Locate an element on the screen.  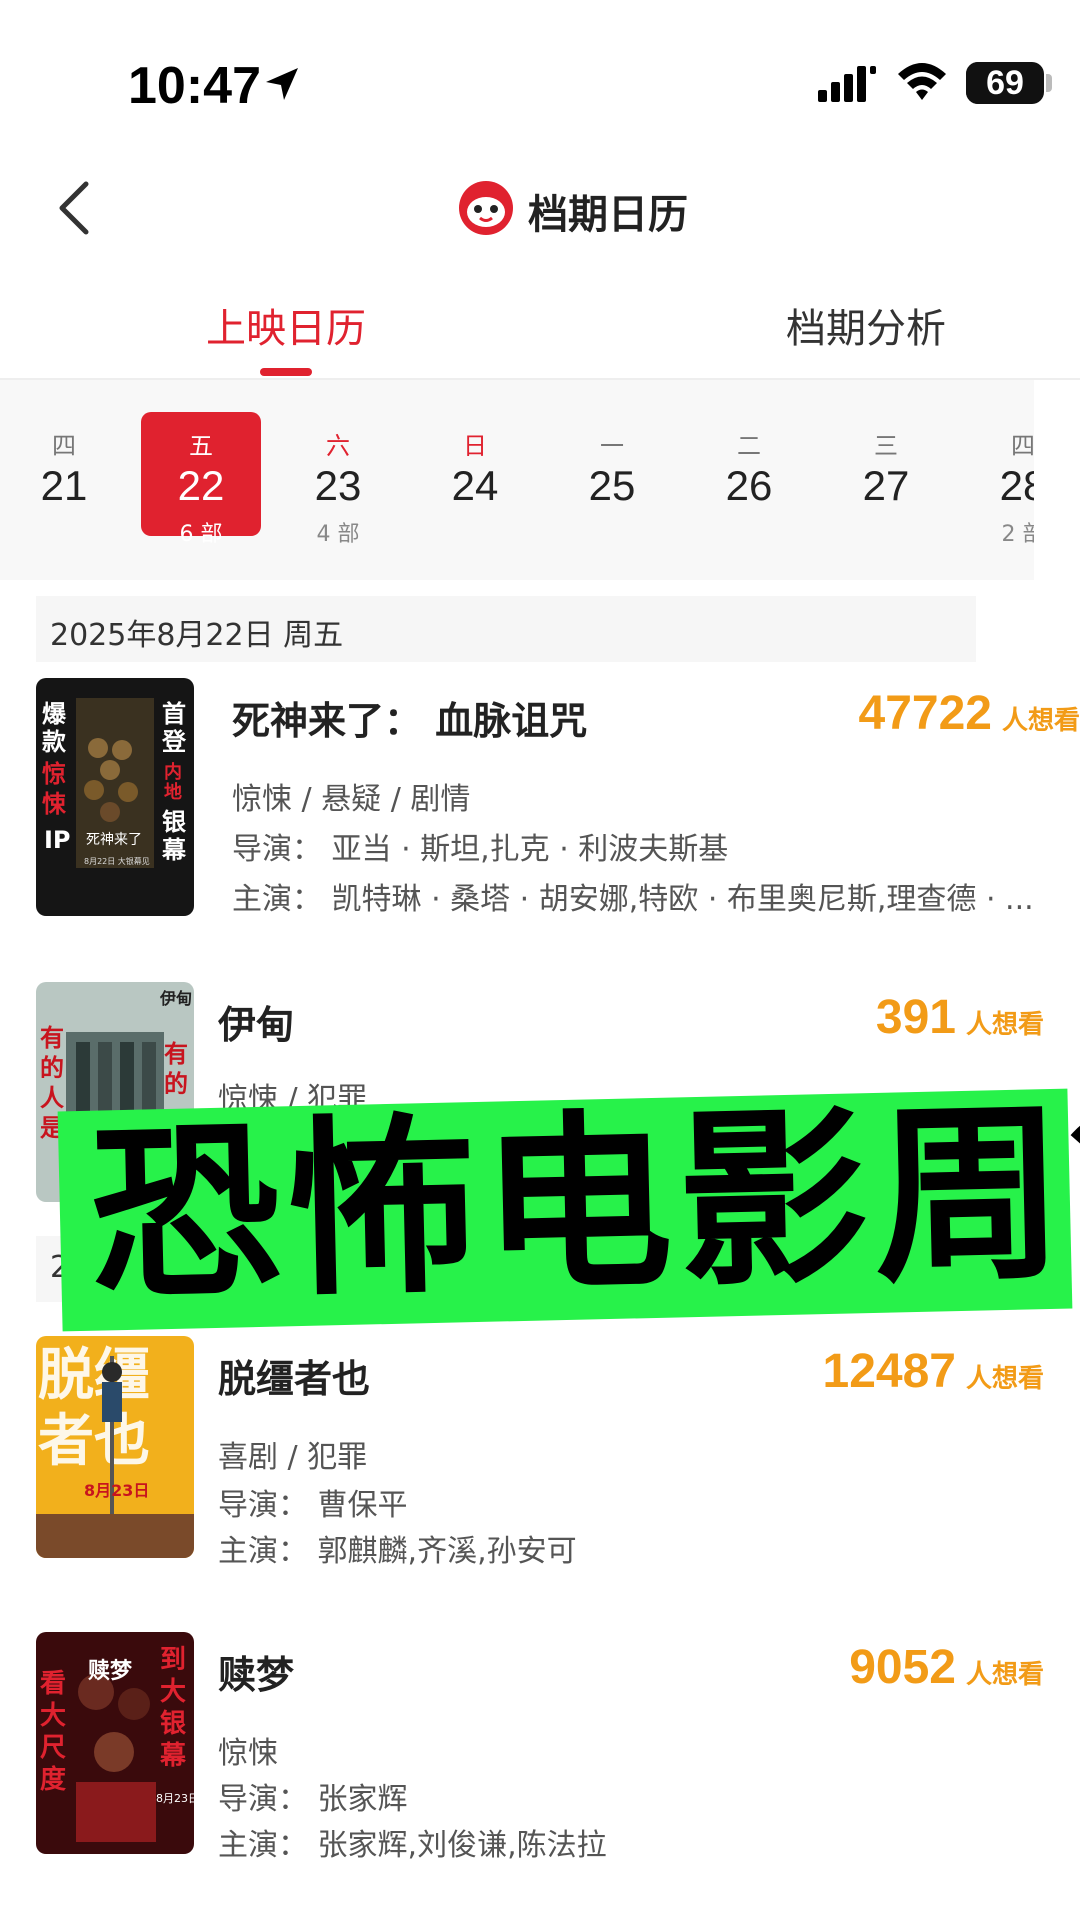
svg-text: 人 is located at coordinates (52, 1098).